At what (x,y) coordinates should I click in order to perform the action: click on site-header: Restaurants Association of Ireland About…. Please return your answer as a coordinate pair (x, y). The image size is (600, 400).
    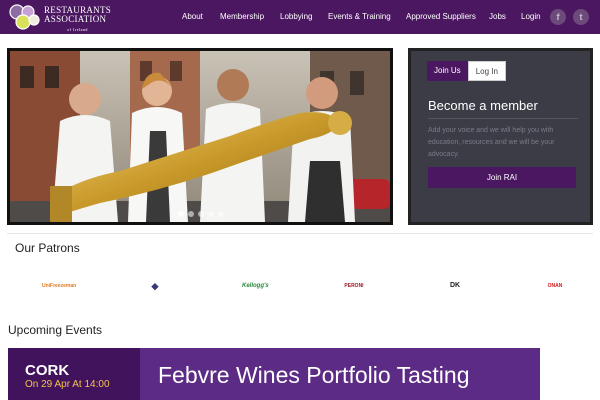
    Looking at the image, I should click on (300, 17).